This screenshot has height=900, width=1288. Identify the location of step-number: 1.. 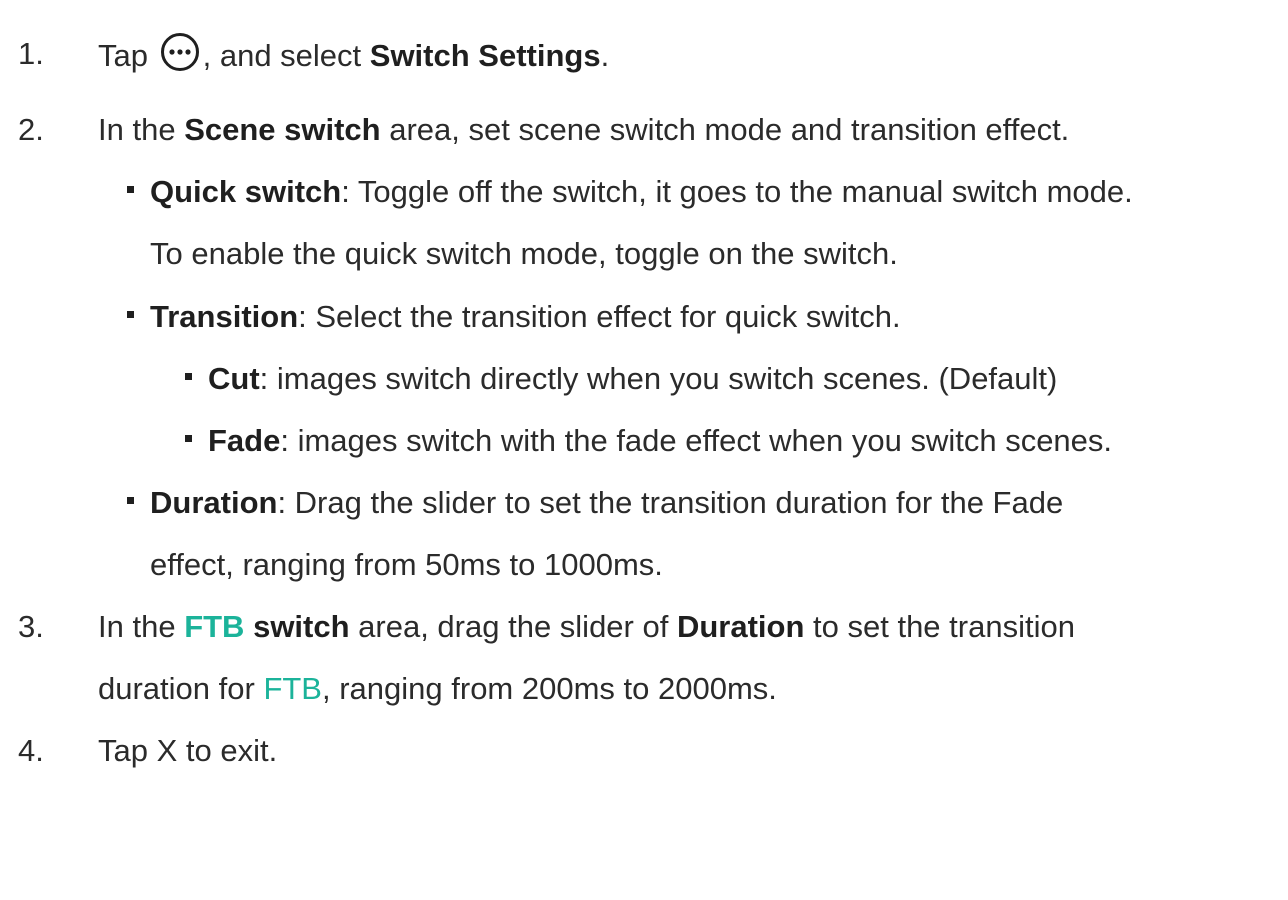
(31, 53).